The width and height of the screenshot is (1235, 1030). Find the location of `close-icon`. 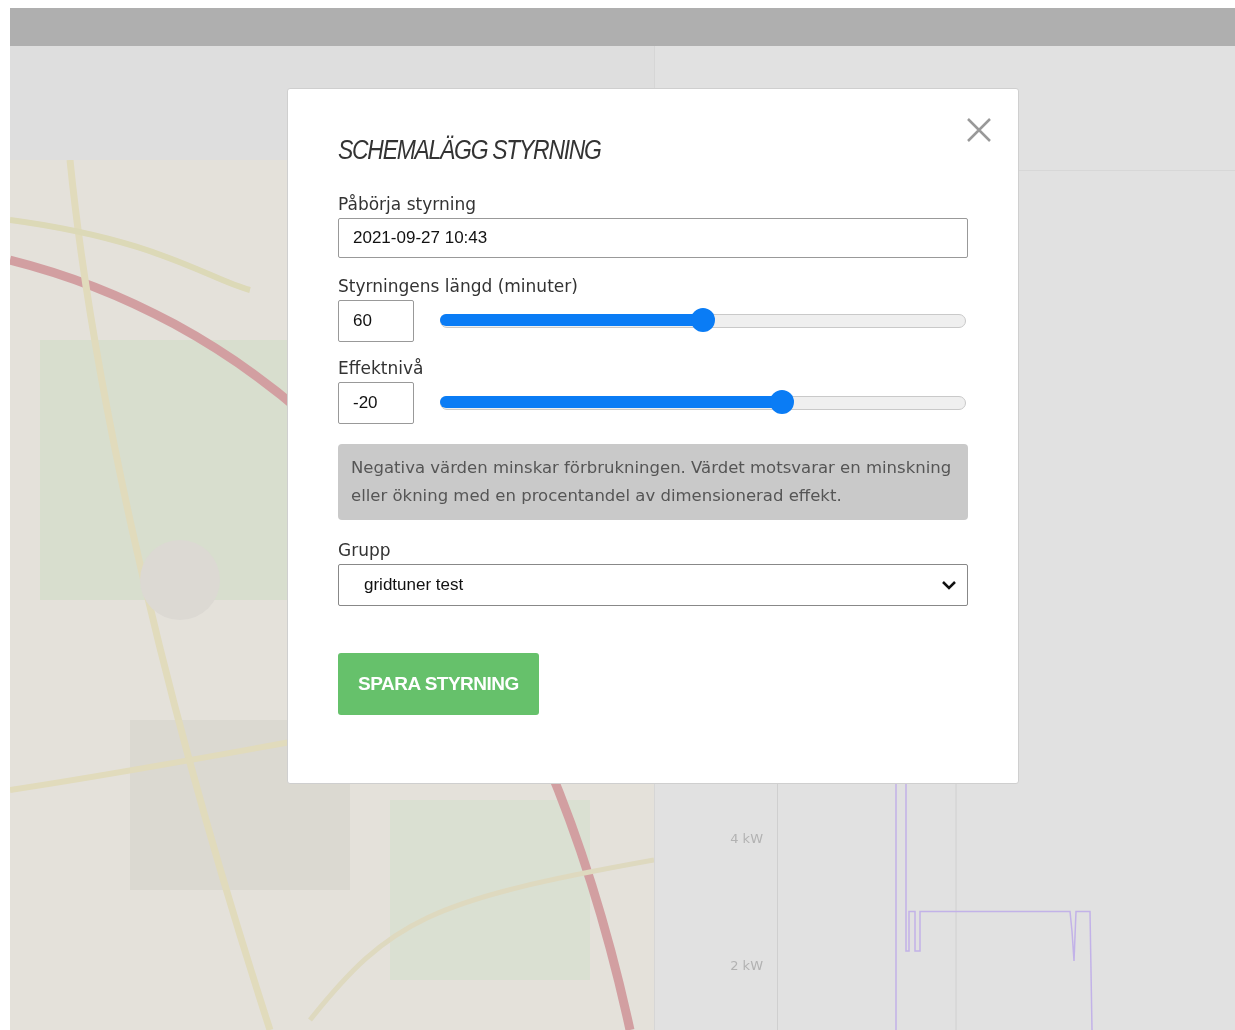

close-icon is located at coordinates (979, 130).